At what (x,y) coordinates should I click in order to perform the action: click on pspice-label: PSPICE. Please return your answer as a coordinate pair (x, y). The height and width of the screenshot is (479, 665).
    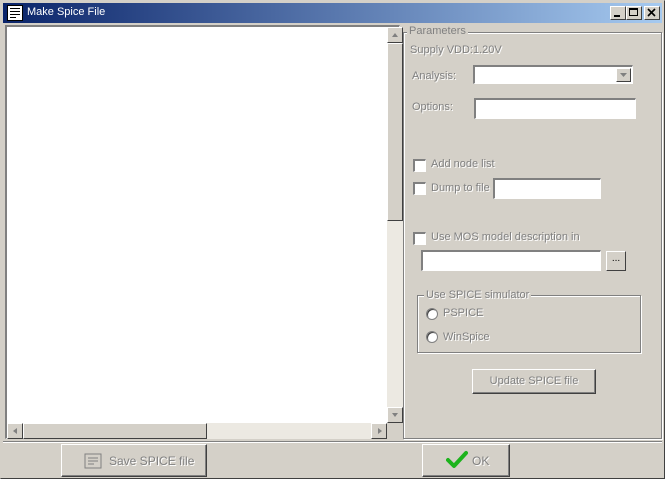
    Looking at the image, I should click on (463, 313).